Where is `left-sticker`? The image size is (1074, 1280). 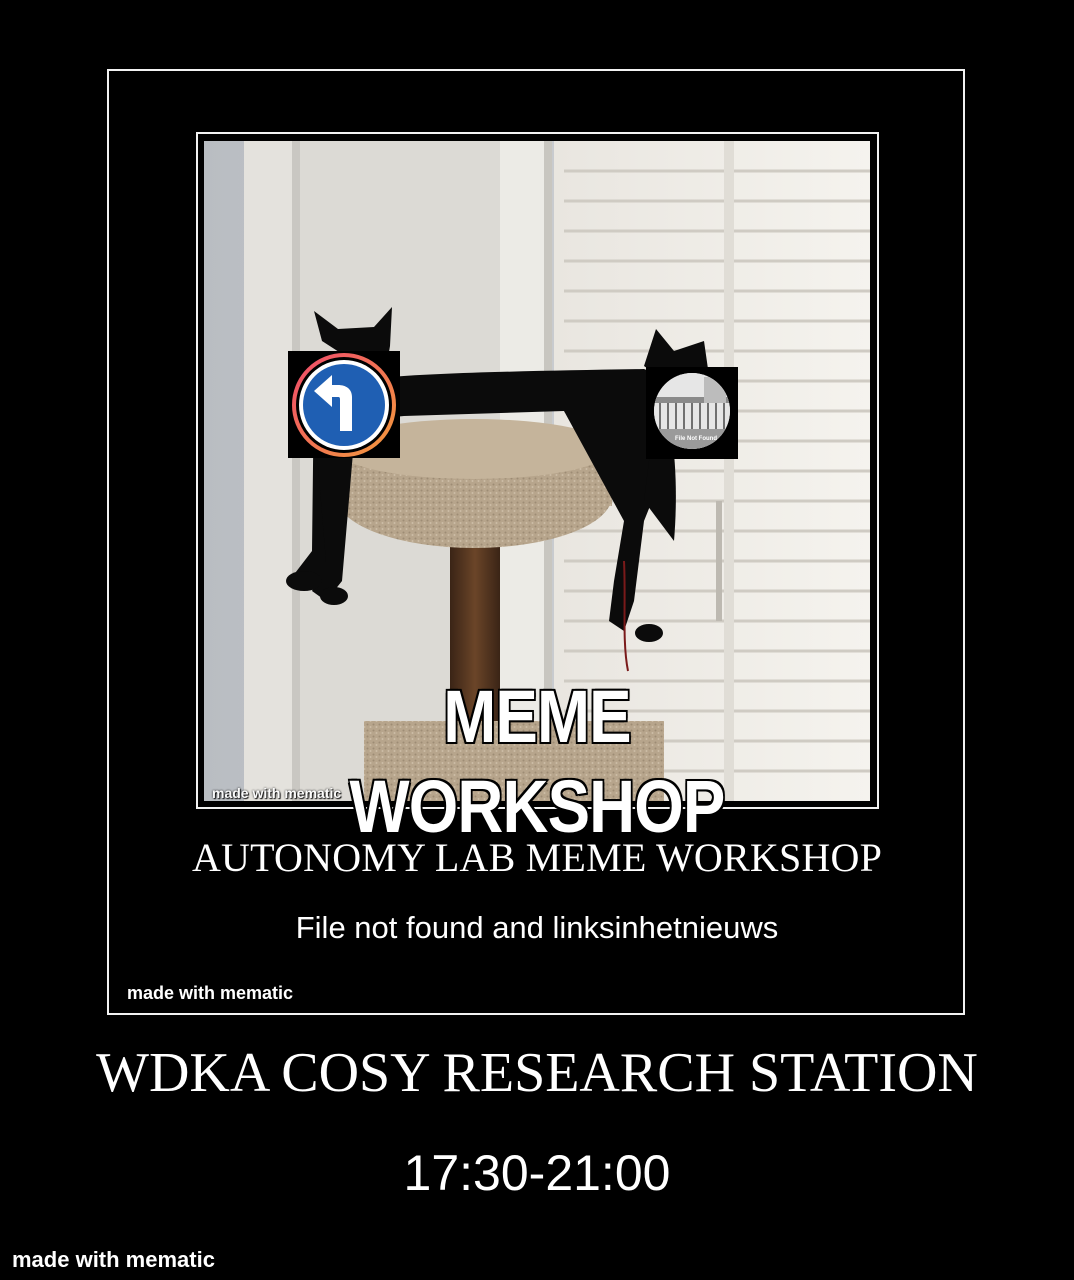
left-sticker is located at coordinates (344, 404).